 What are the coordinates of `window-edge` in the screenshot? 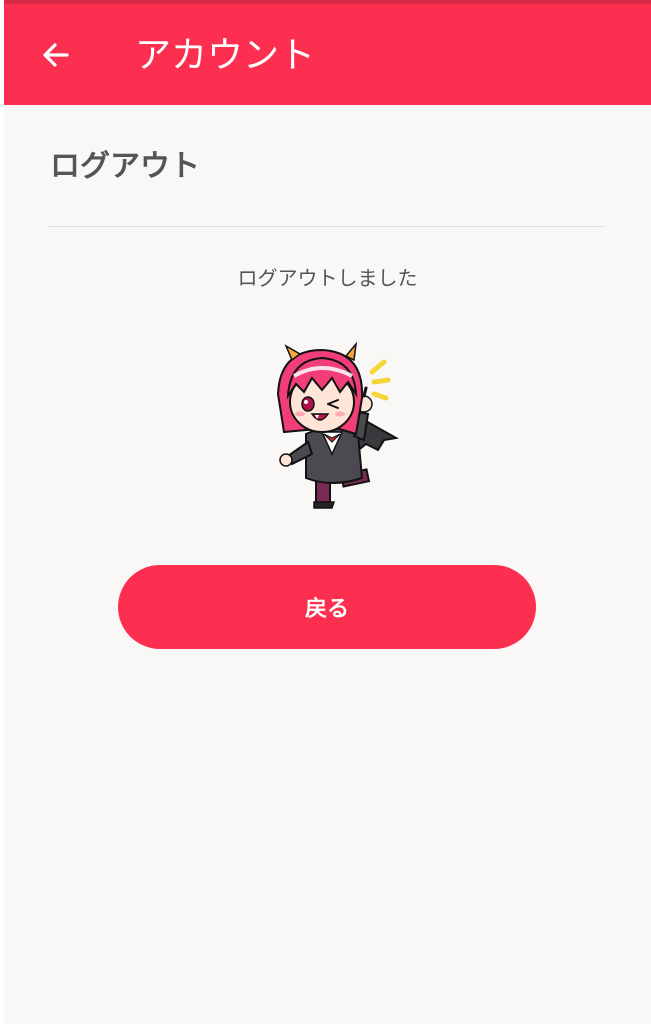 It's located at (2, 512).